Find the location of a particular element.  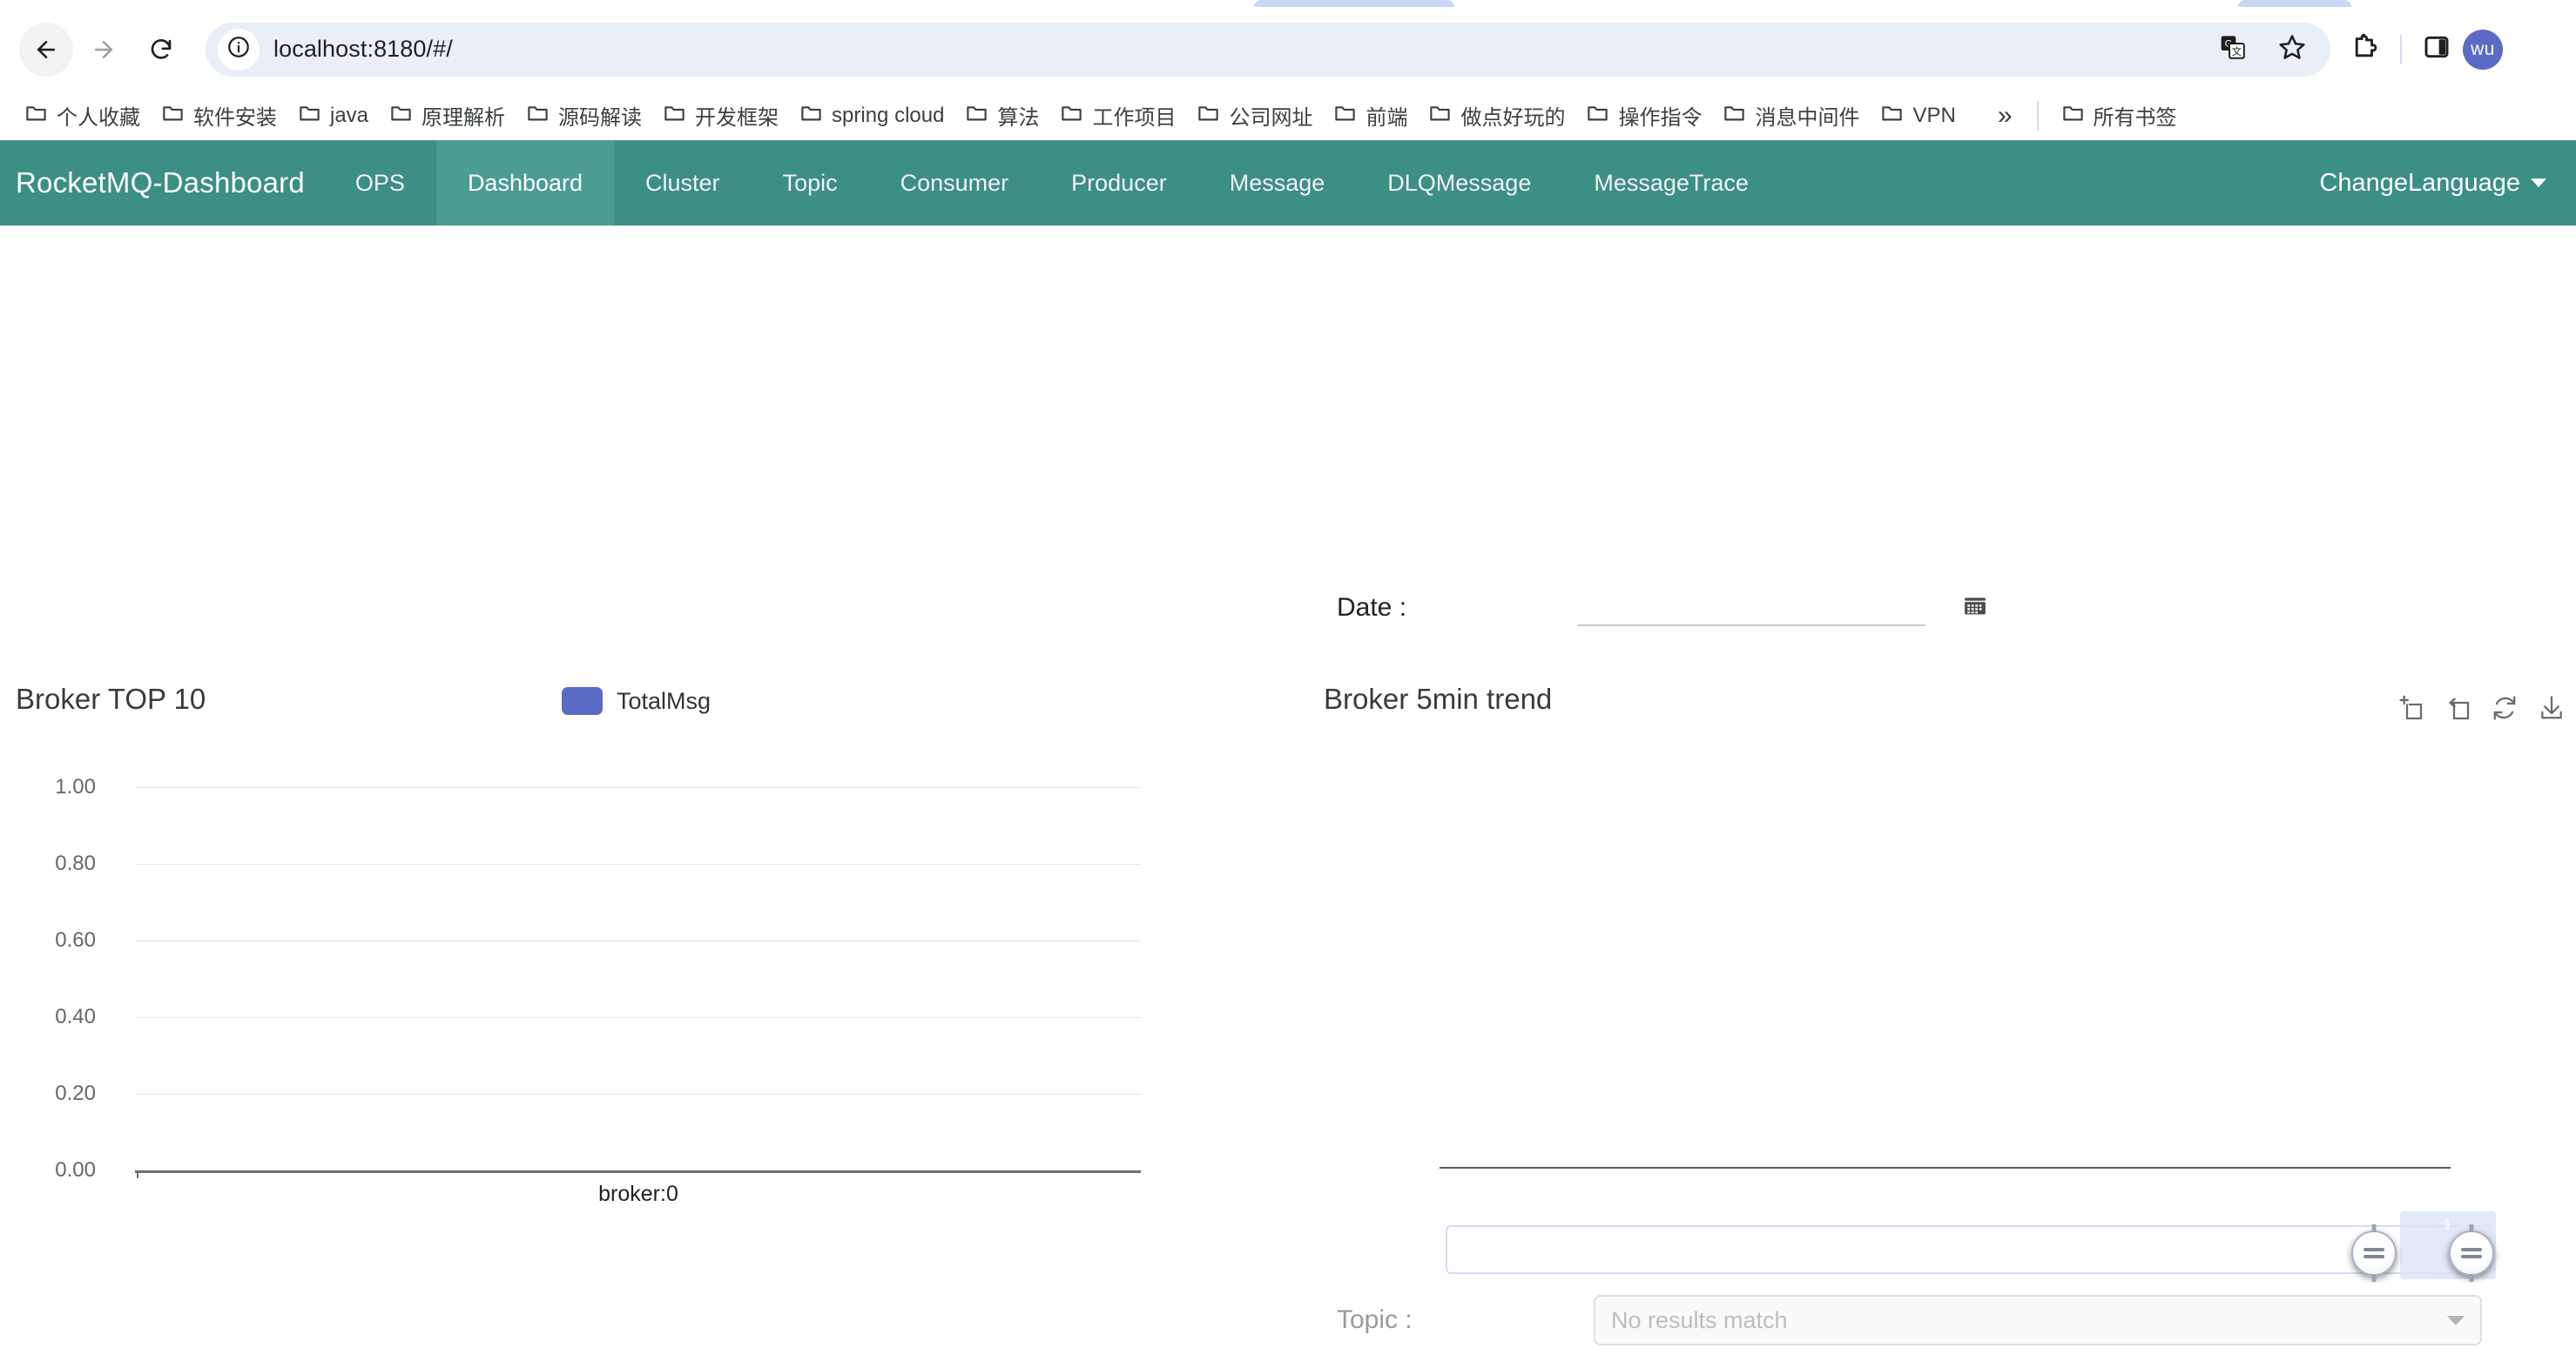

reload-button is located at coordinates (161, 50).